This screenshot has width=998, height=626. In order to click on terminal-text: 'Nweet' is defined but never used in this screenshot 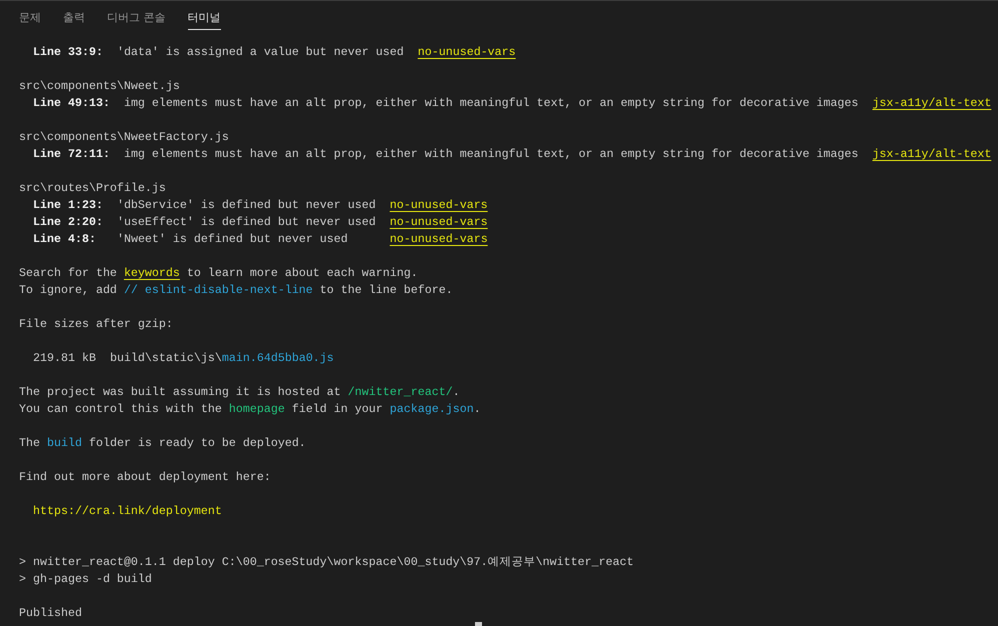, I will do `click(232, 239)`.